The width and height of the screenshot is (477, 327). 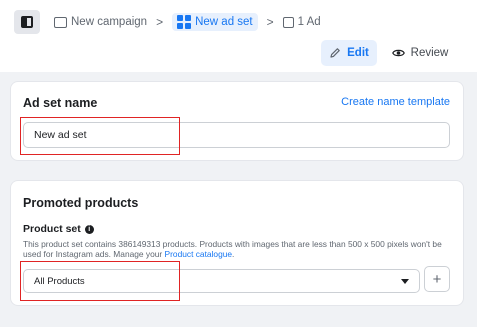 I want to click on product-set-select: All Products, so click(x=221, y=281).